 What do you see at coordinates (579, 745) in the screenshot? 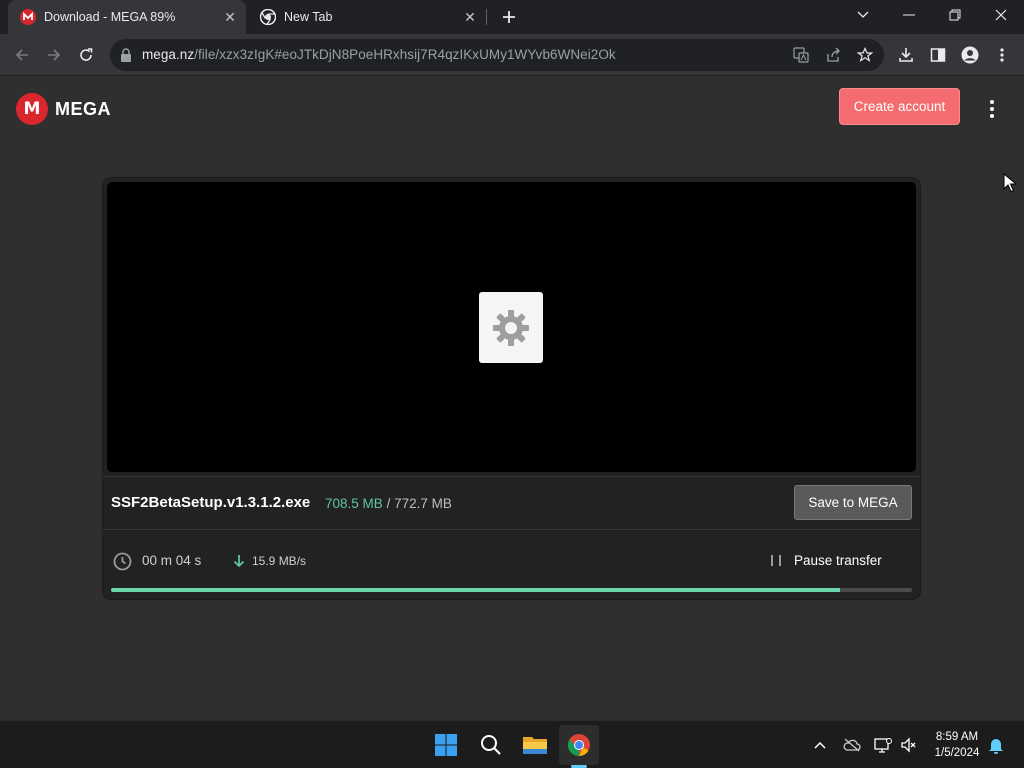
I see `chrome-taskbar-icon` at bounding box center [579, 745].